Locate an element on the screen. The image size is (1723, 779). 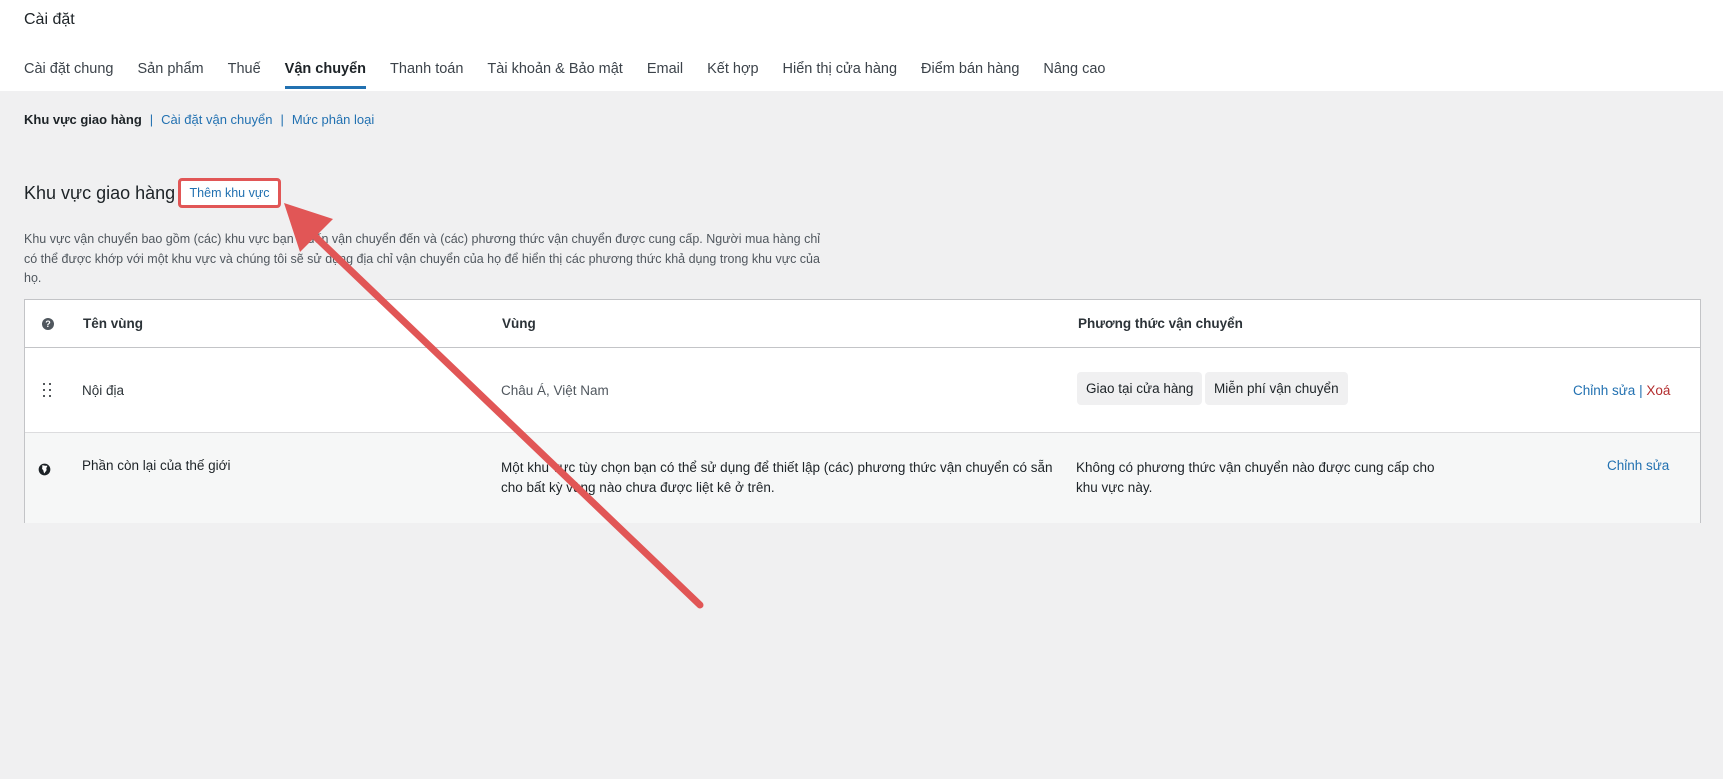
header-zone-name: Tên vùng is located at coordinates (113, 323).